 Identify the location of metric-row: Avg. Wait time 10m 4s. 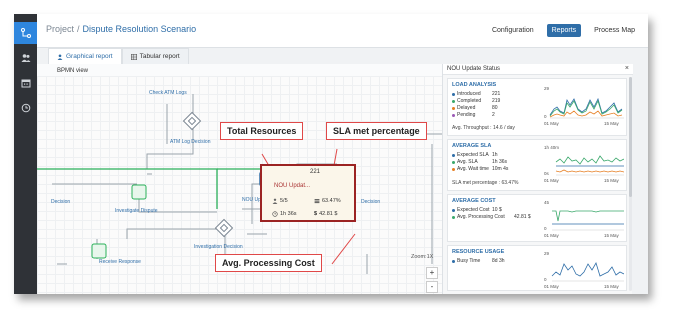
(480, 169).